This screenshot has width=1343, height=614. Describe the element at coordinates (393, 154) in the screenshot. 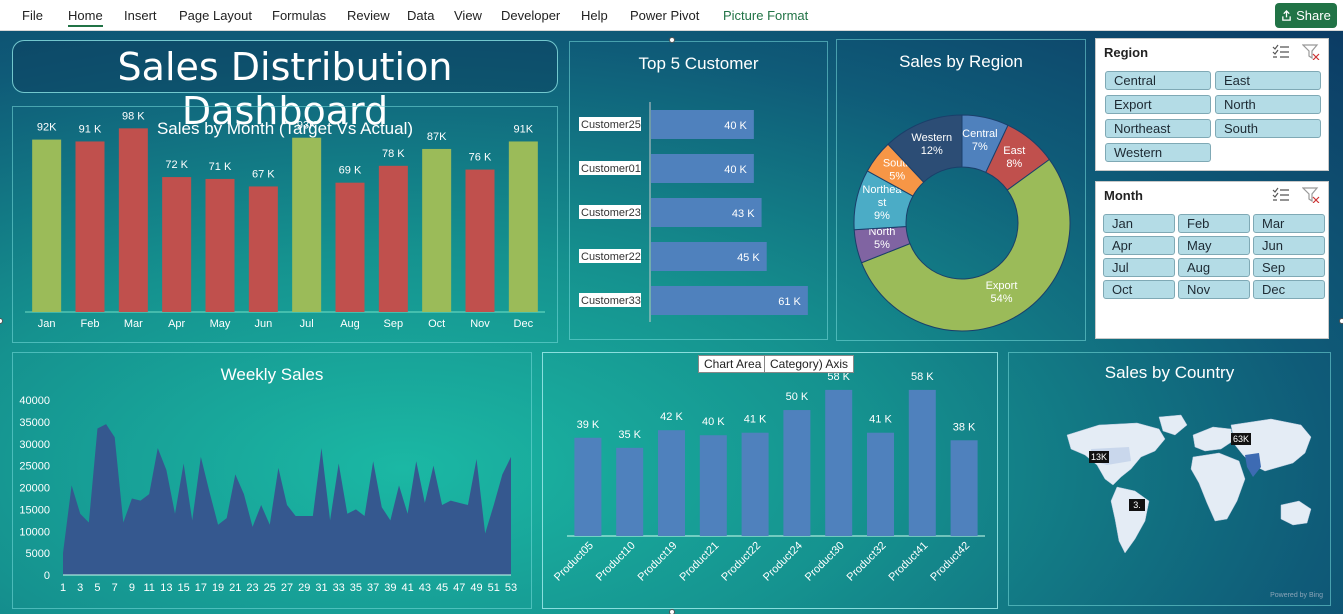

I see `data-label: 78 K` at that location.